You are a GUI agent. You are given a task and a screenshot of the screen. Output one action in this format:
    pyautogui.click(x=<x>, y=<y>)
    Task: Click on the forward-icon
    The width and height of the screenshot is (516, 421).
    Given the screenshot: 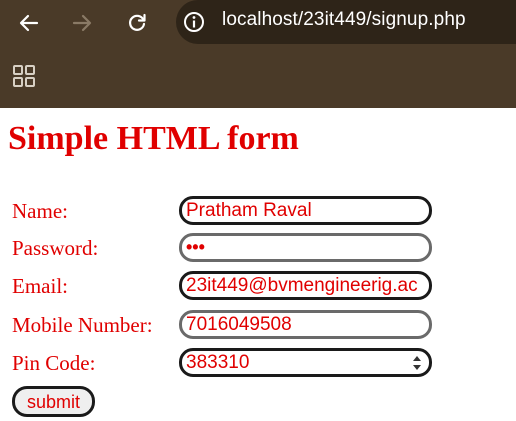 What is the action you would take?
    pyautogui.click(x=82, y=23)
    